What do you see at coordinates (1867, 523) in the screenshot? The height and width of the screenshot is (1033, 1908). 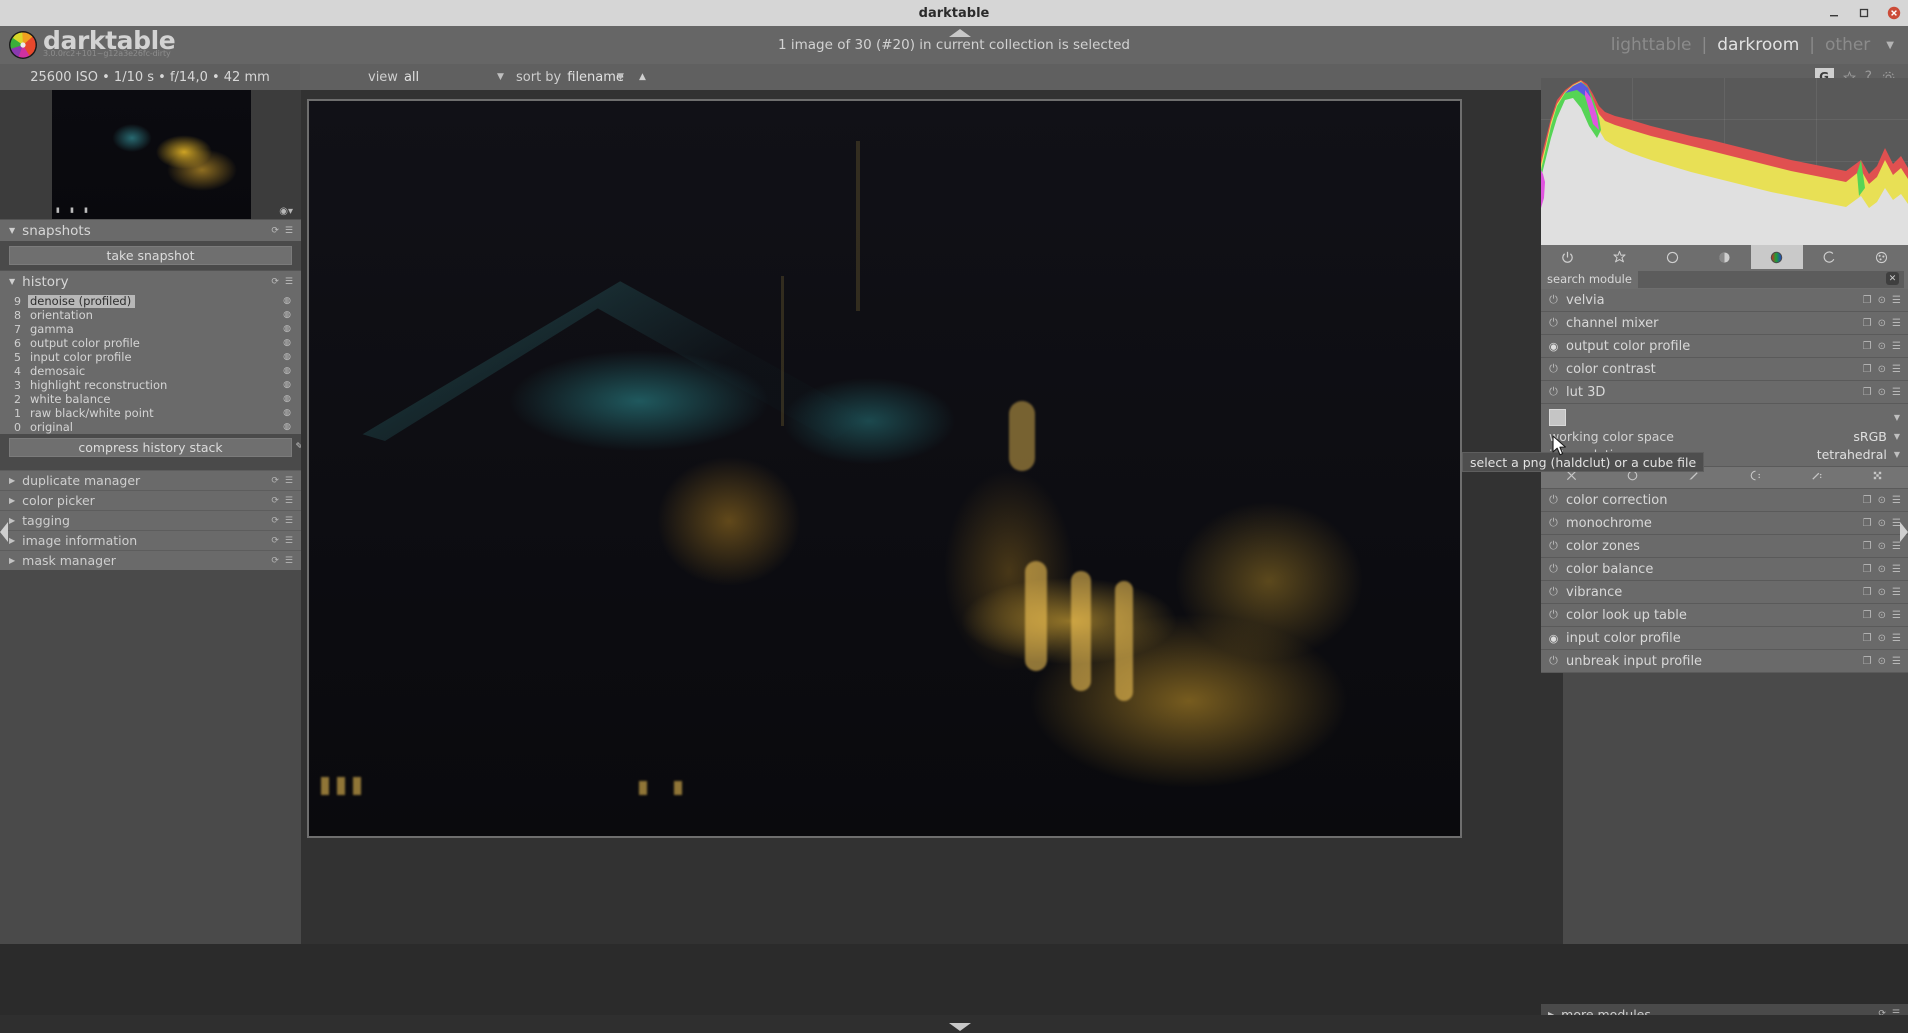 I see `monochrome-multi-instance-icon: ❐` at bounding box center [1867, 523].